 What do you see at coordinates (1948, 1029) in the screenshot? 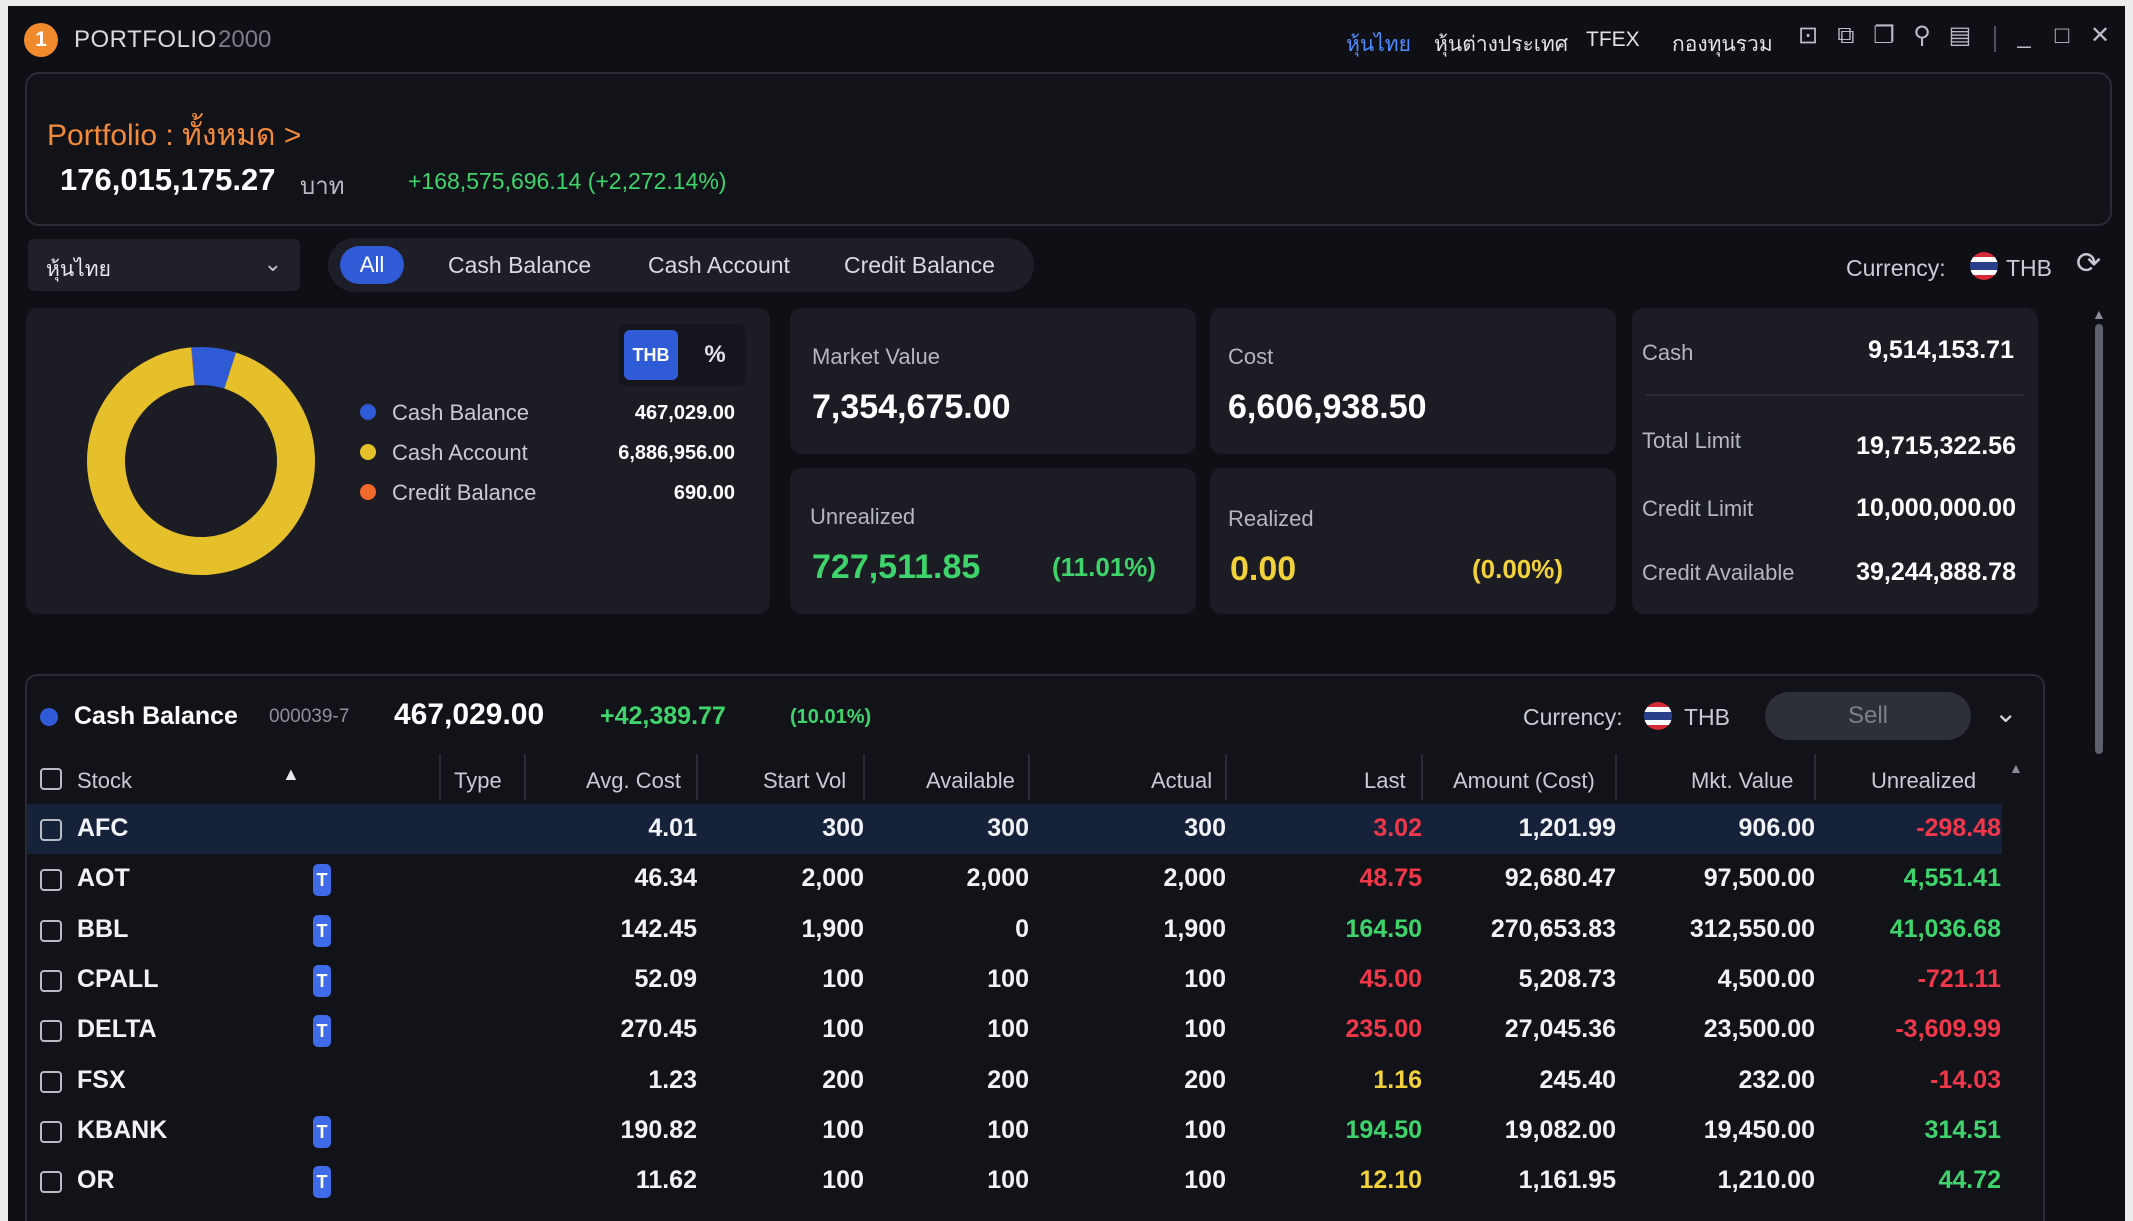
I see `cell-unreal: -3,609.99` at bounding box center [1948, 1029].